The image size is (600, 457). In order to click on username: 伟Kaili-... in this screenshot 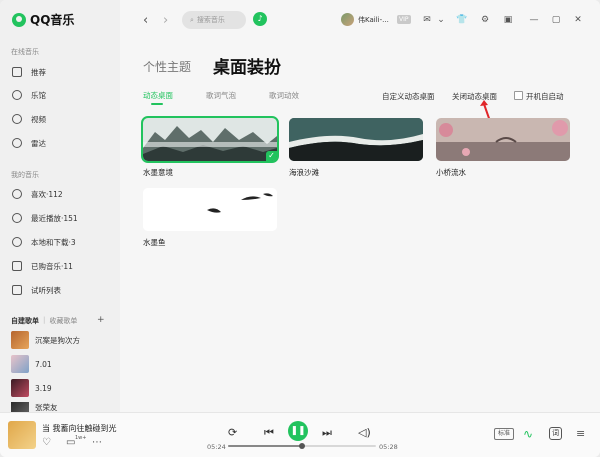, I will do `click(373, 20)`.